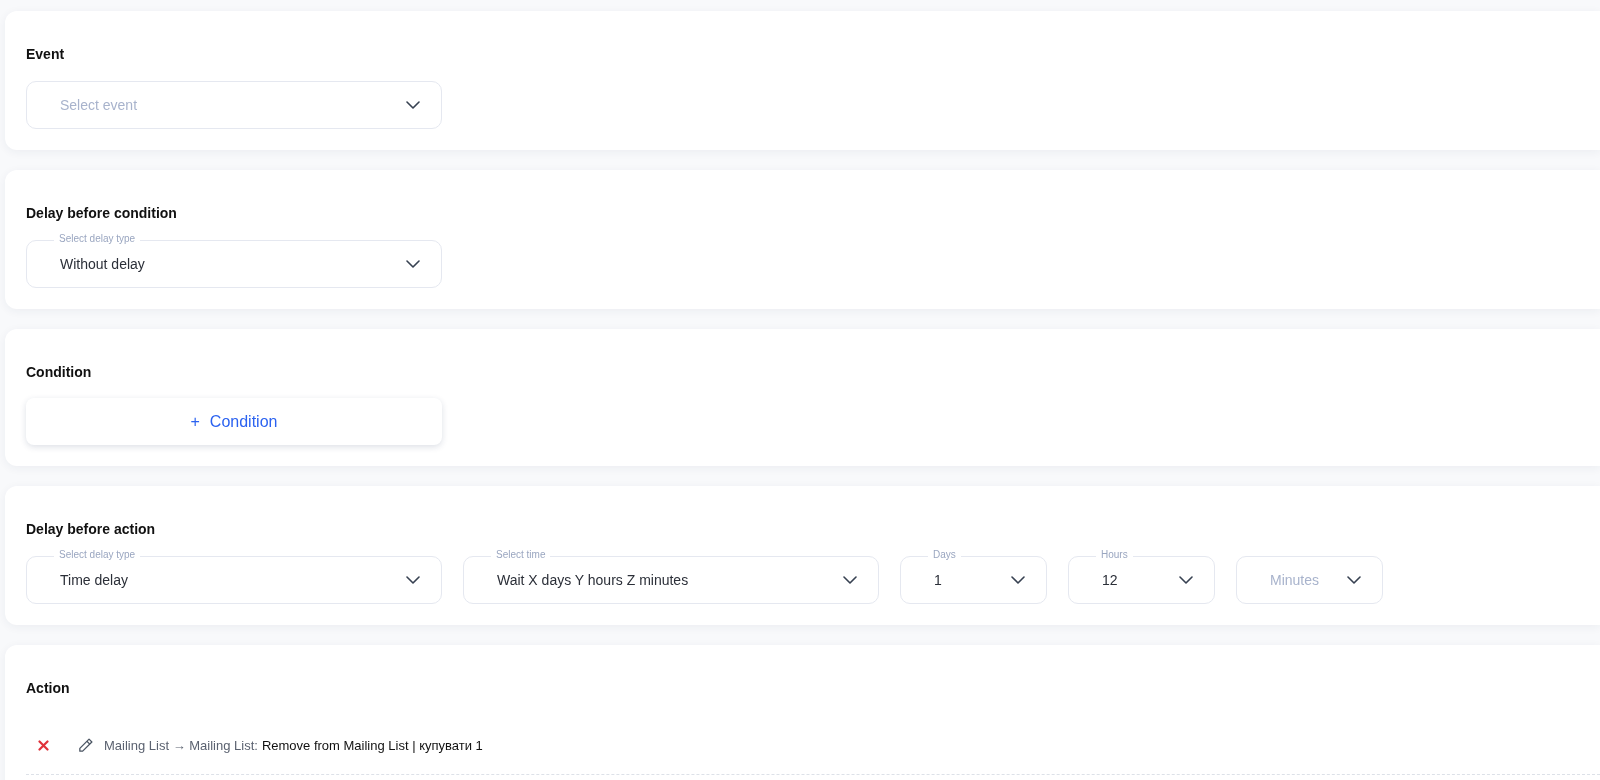 This screenshot has width=1600, height=780. I want to click on section-title: Delay before action, so click(91, 529).